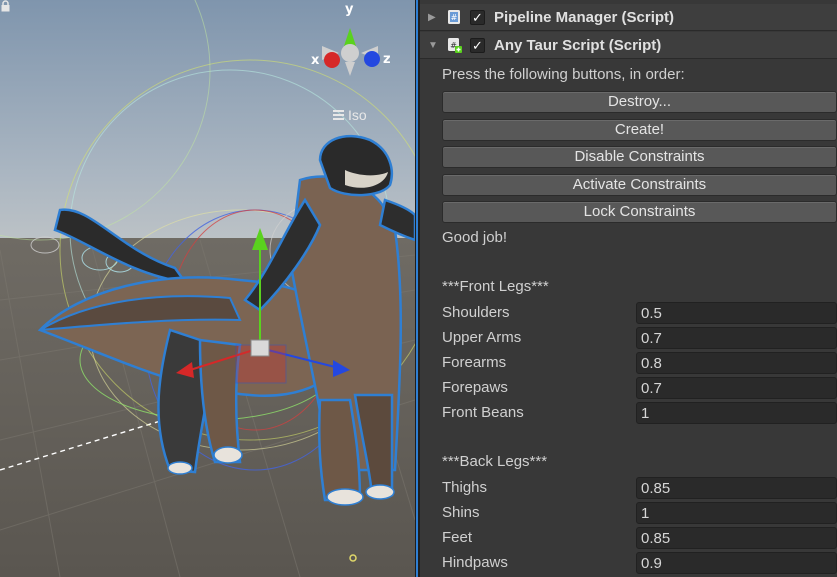 This screenshot has width=837, height=577. Describe the element at coordinates (563, 74) in the screenshot. I see `instructions-text: Press the following buttons, in order:` at that location.